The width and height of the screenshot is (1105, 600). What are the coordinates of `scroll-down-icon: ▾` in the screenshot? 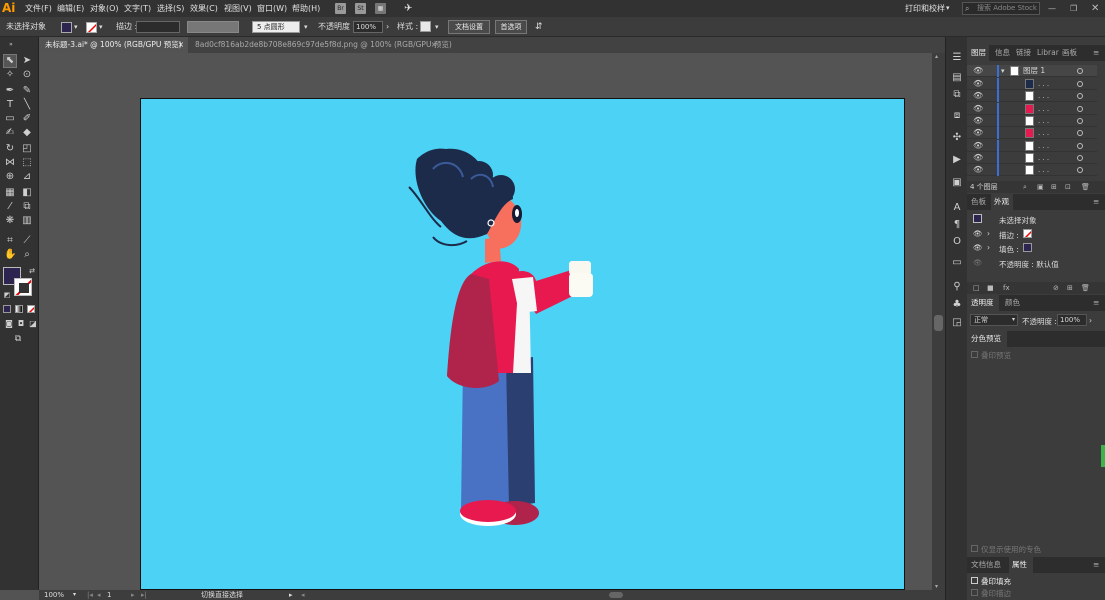 It's located at (936, 586).